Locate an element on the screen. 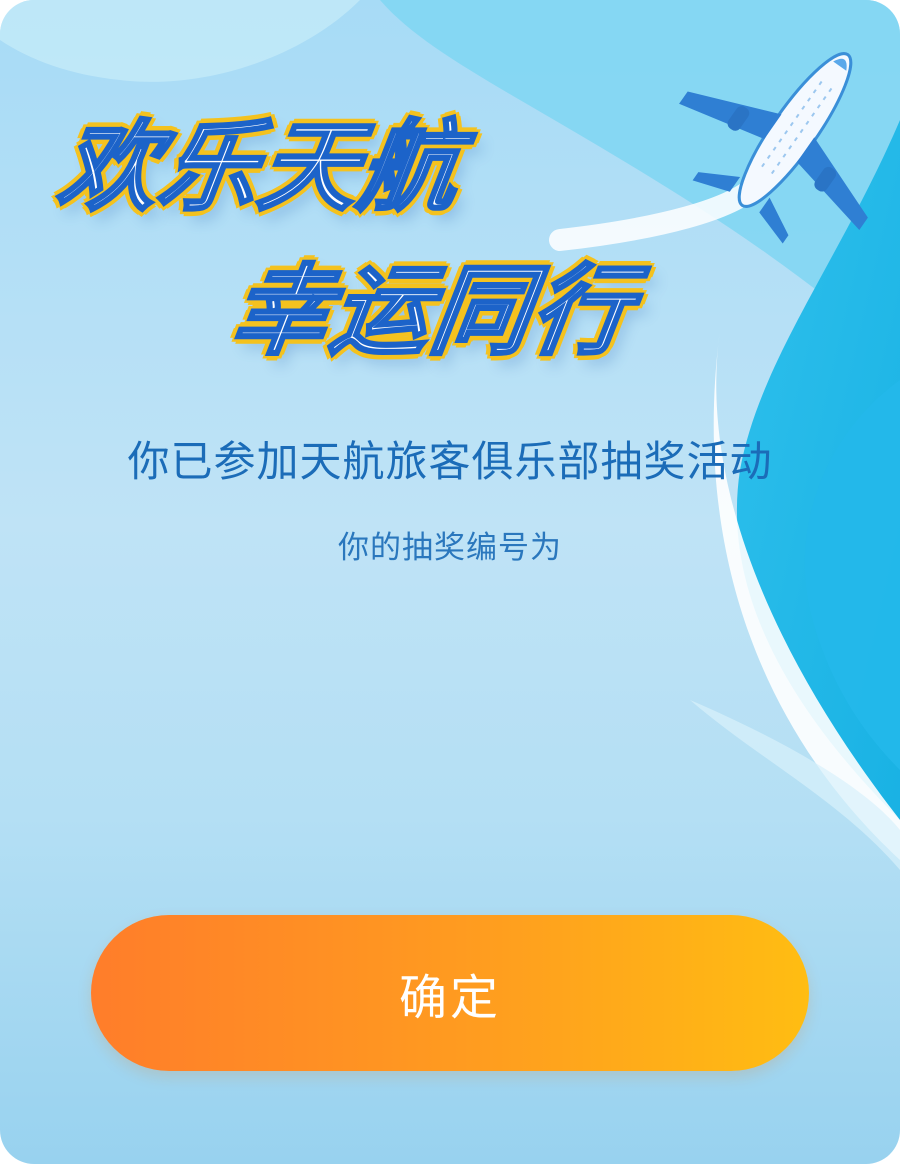 This screenshot has width=900, height=1164. headline-line2: 幸运同行 is located at coordinates (431, 312).